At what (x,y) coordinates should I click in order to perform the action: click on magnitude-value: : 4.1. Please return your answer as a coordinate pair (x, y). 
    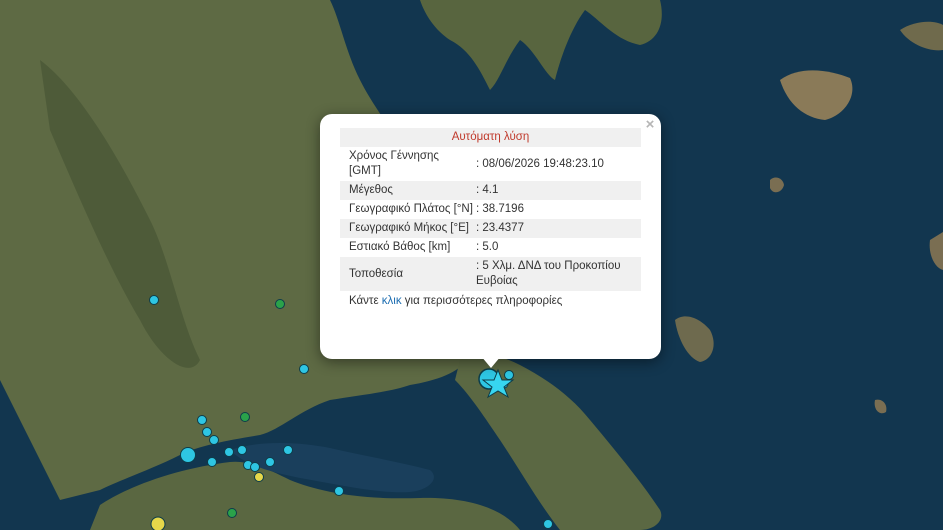
    Looking at the image, I should click on (557, 190).